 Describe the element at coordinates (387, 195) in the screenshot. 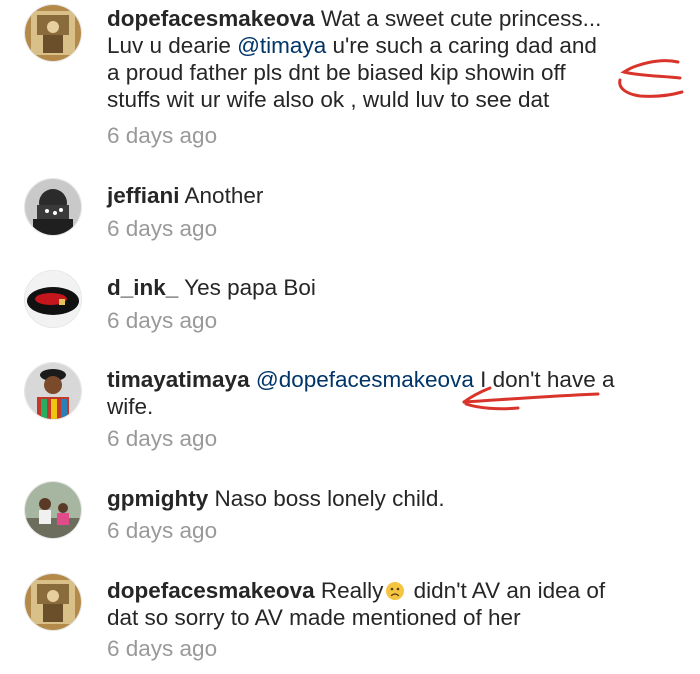

I see `comment-body: jeffiani Another` at that location.